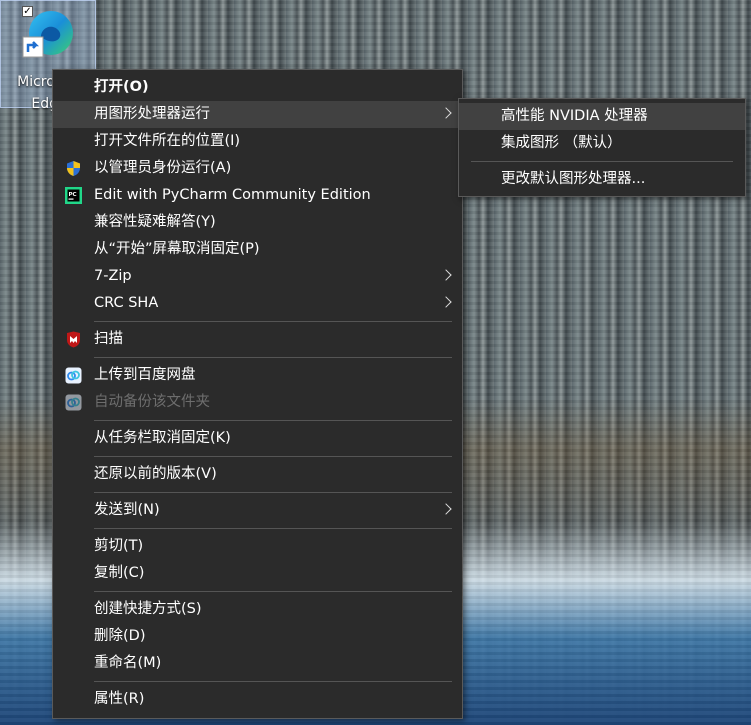 This screenshot has width=751, height=725. I want to click on submenu-item-integrated-graphics: 集成图形 （默认）, so click(602, 143).